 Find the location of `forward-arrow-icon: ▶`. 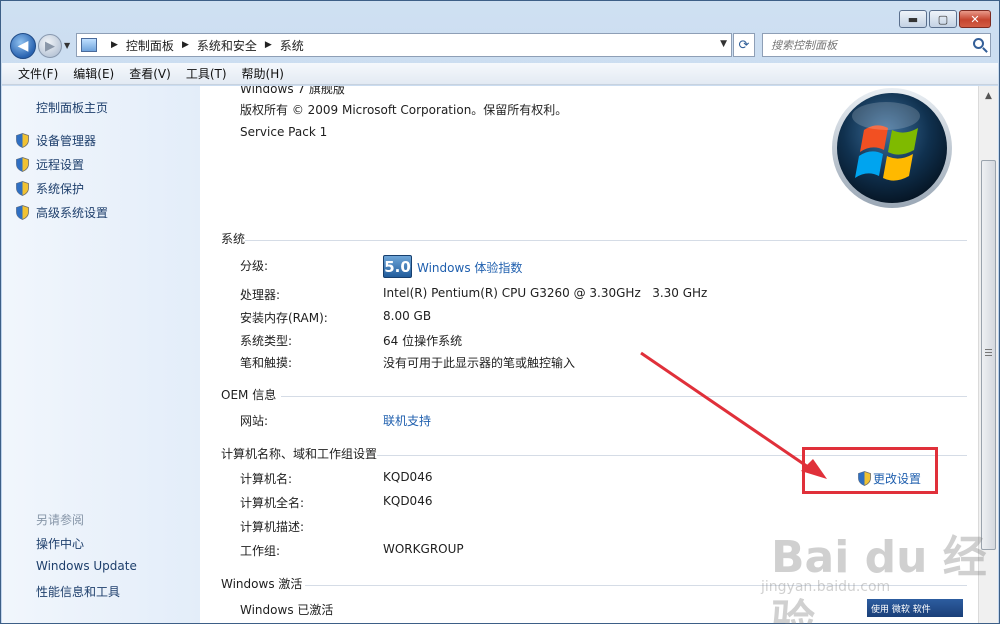

forward-arrow-icon: ▶ is located at coordinates (50, 46).